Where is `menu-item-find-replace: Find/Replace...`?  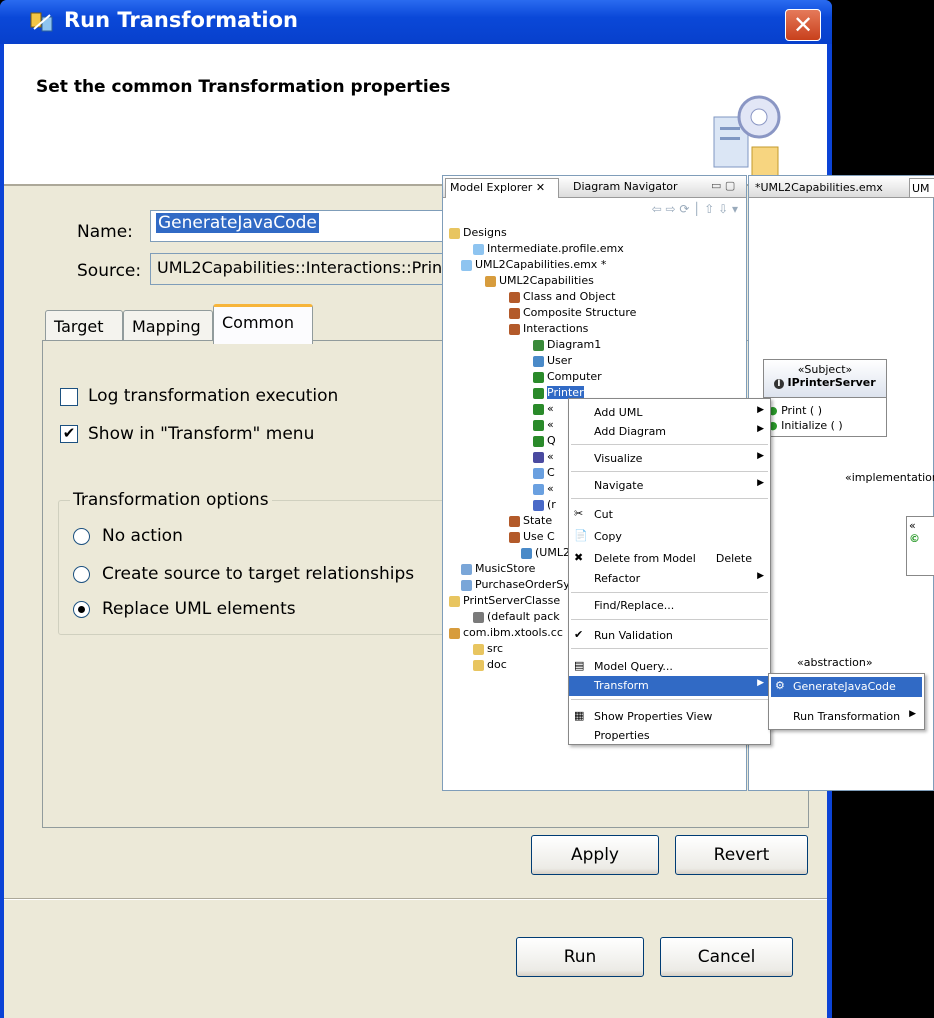 menu-item-find-replace: Find/Replace... is located at coordinates (669, 606).